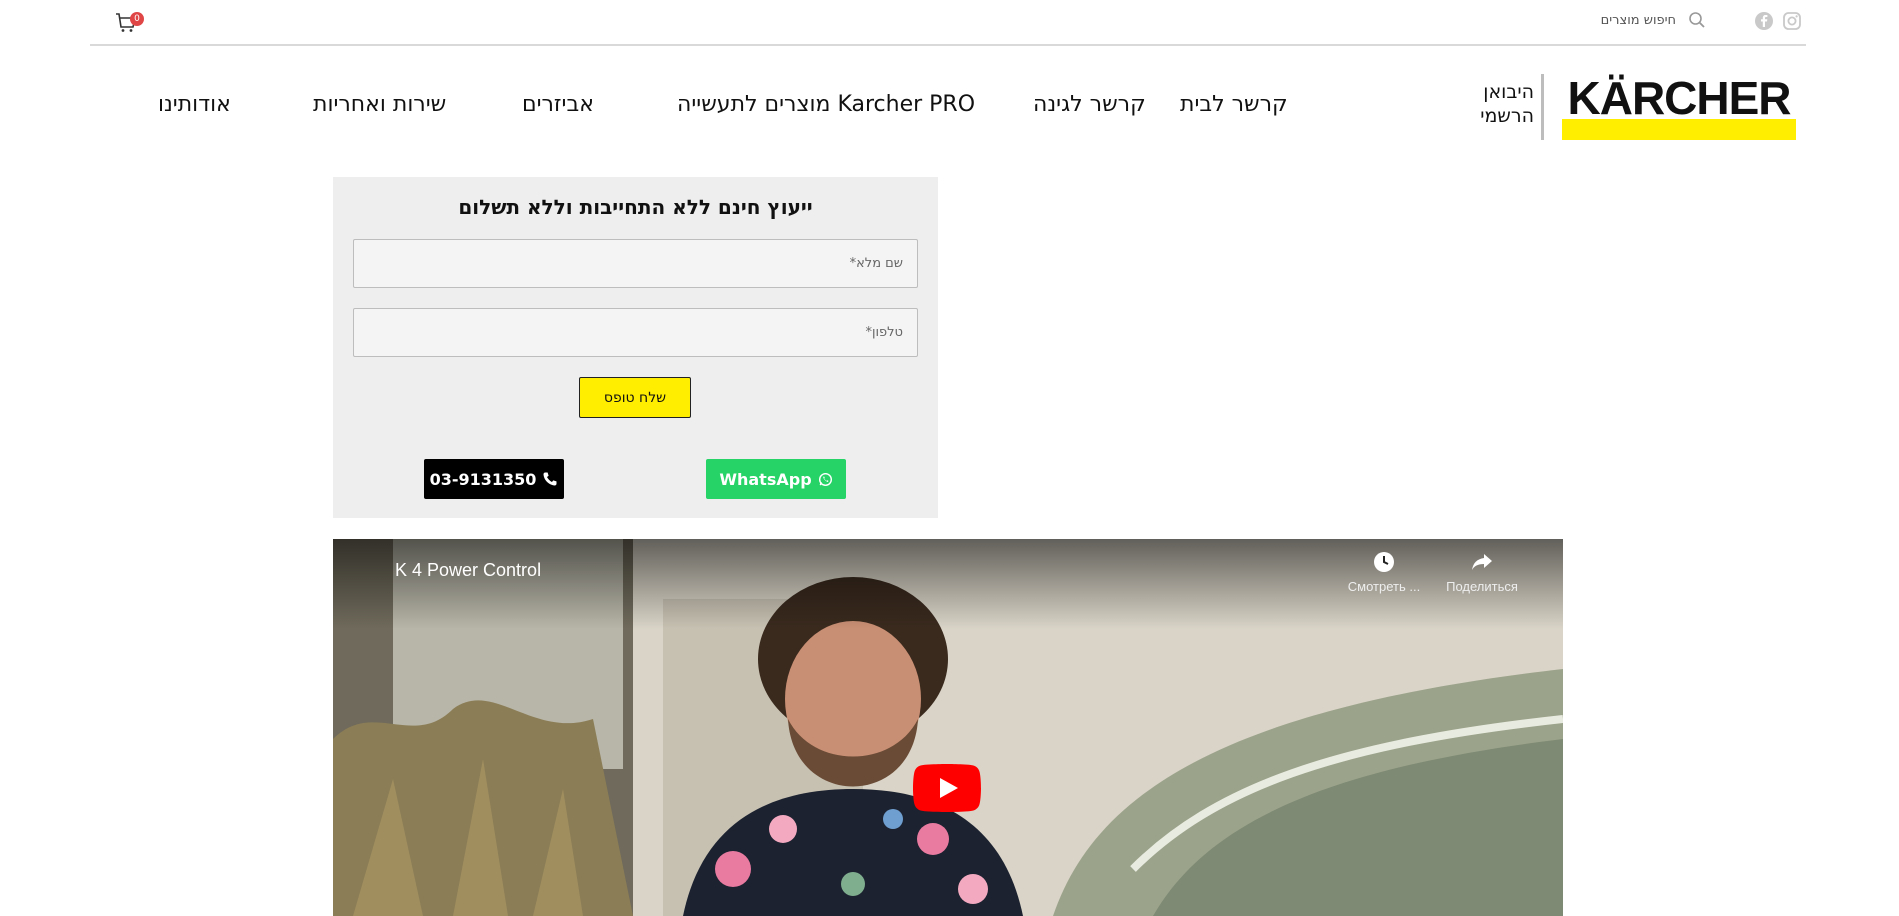  I want to click on official-importer-label: היבואן הרשמי, so click(1499, 104).